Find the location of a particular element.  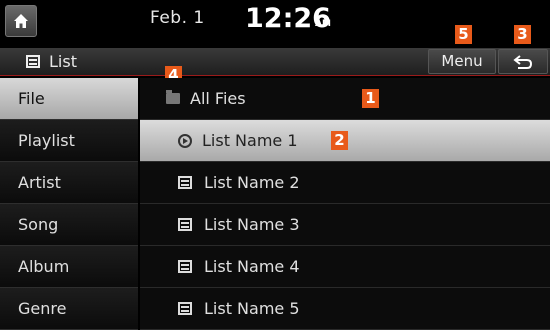

menu-button: Menu is located at coordinates (462, 61).